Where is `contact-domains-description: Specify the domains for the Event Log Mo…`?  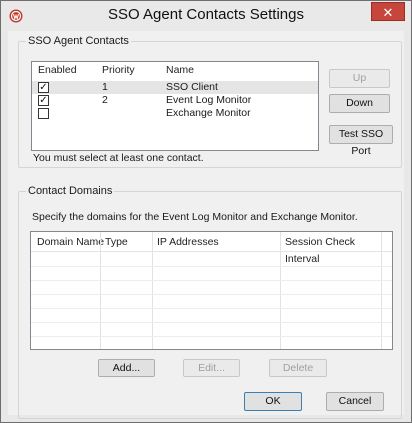 contact-domains-description: Specify the domains for the Event Log Mo… is located at coordinates (195, 217).